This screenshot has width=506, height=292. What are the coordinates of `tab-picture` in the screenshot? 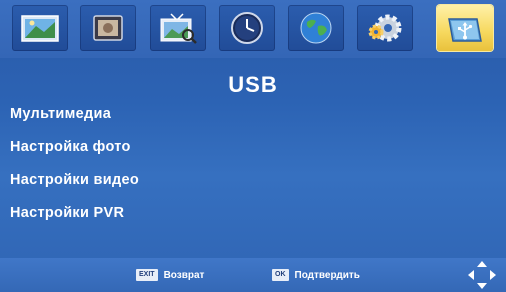 It's located at (40, 28).